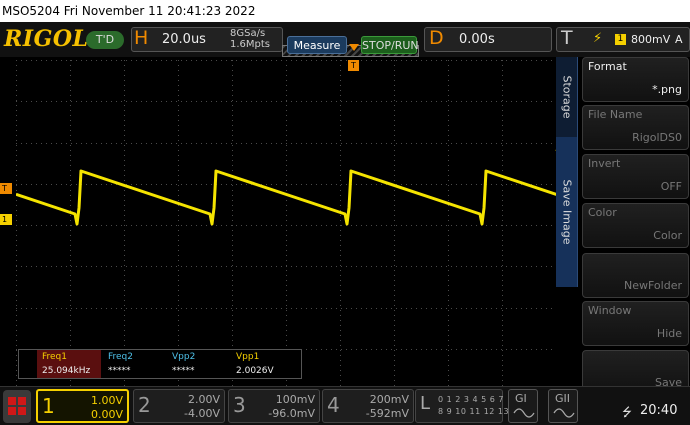 This screenshot has height=425, width=690. What do you see at coordinates (635, 176) in the screenshot?
I see `menu-item-invert: Invert OFF` at bounding box center [635, 176].